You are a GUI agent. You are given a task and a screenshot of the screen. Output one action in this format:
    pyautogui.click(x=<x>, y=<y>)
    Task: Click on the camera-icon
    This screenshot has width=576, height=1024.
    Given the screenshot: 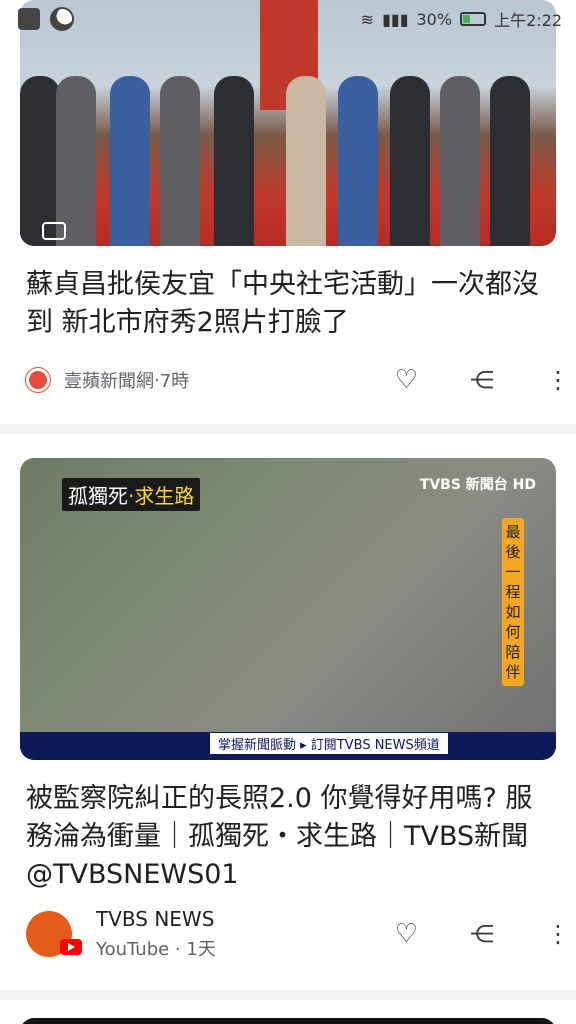 What is the action you would take?
    pyautogui.click(x=54, y=231)
    